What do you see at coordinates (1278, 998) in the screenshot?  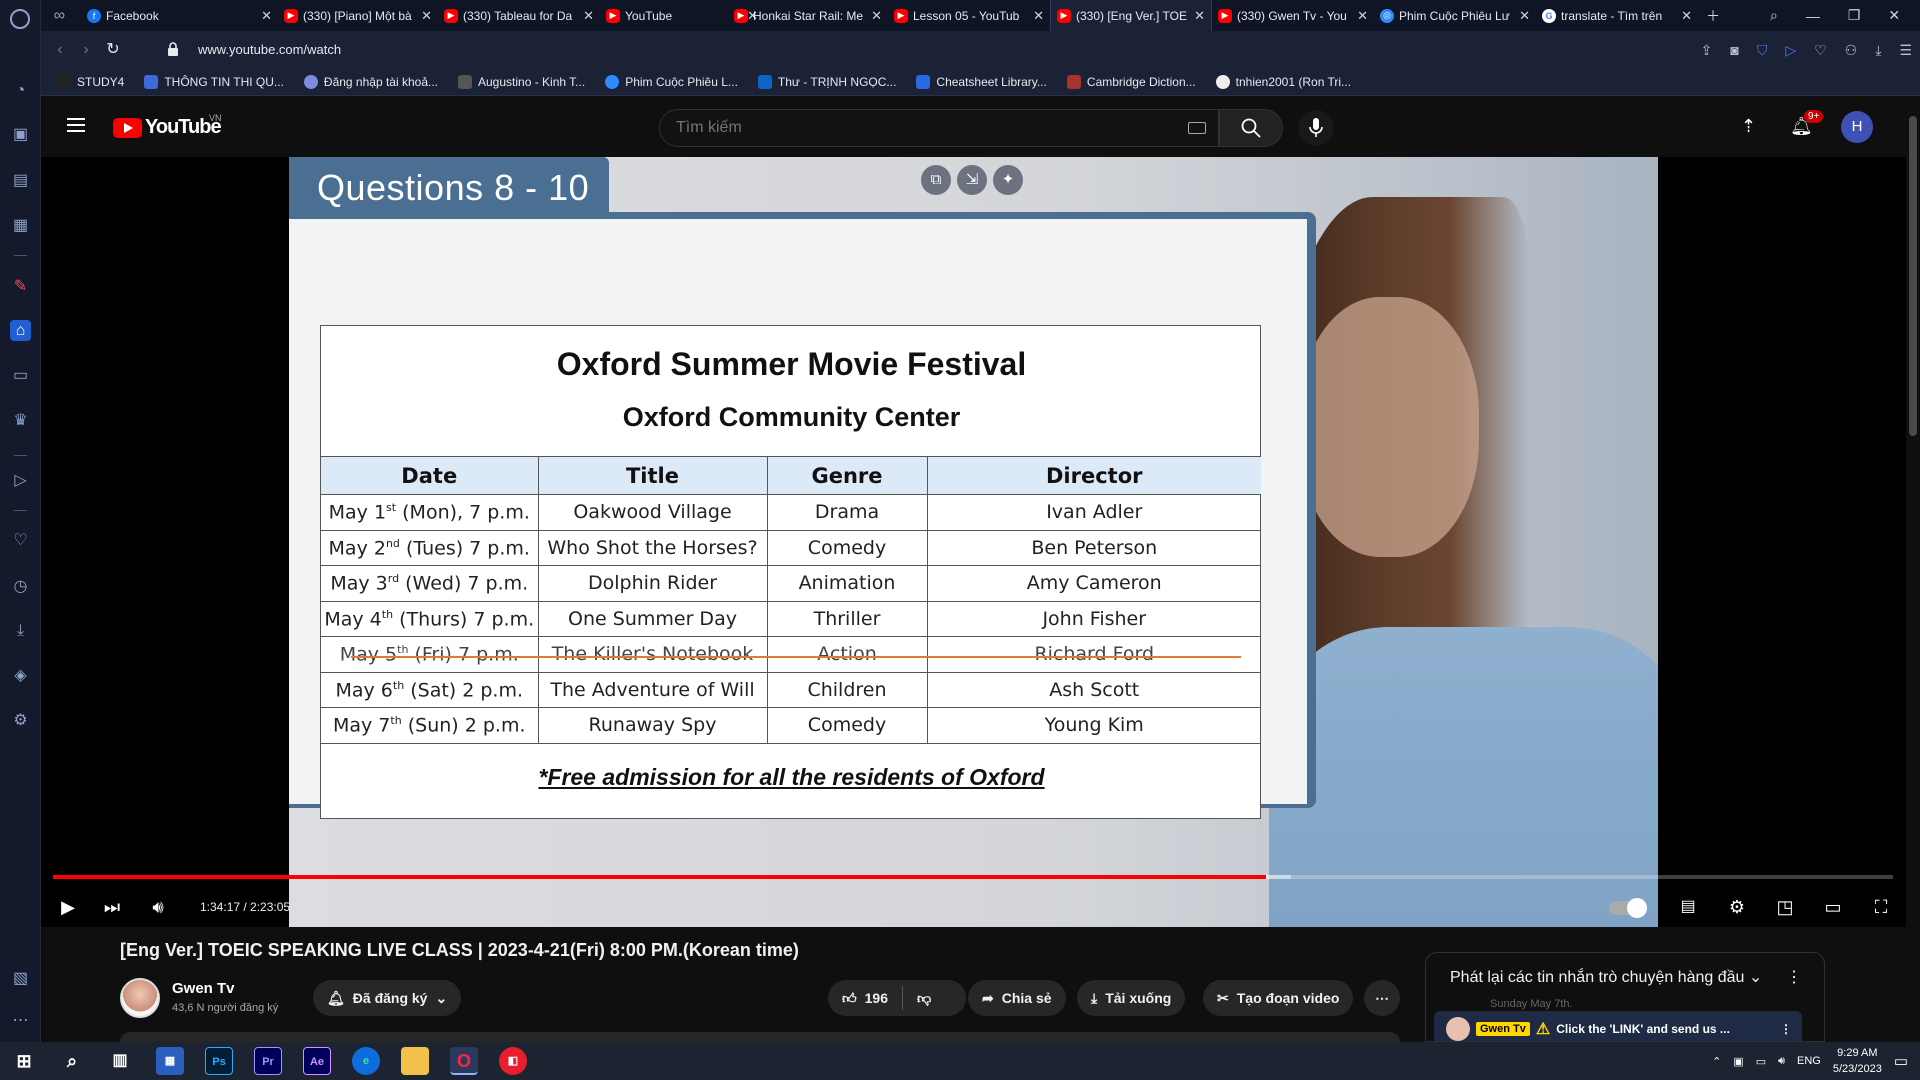 I see `clip-button: ✂ Tạo đoạn video` at bounding box center [1278, 998].